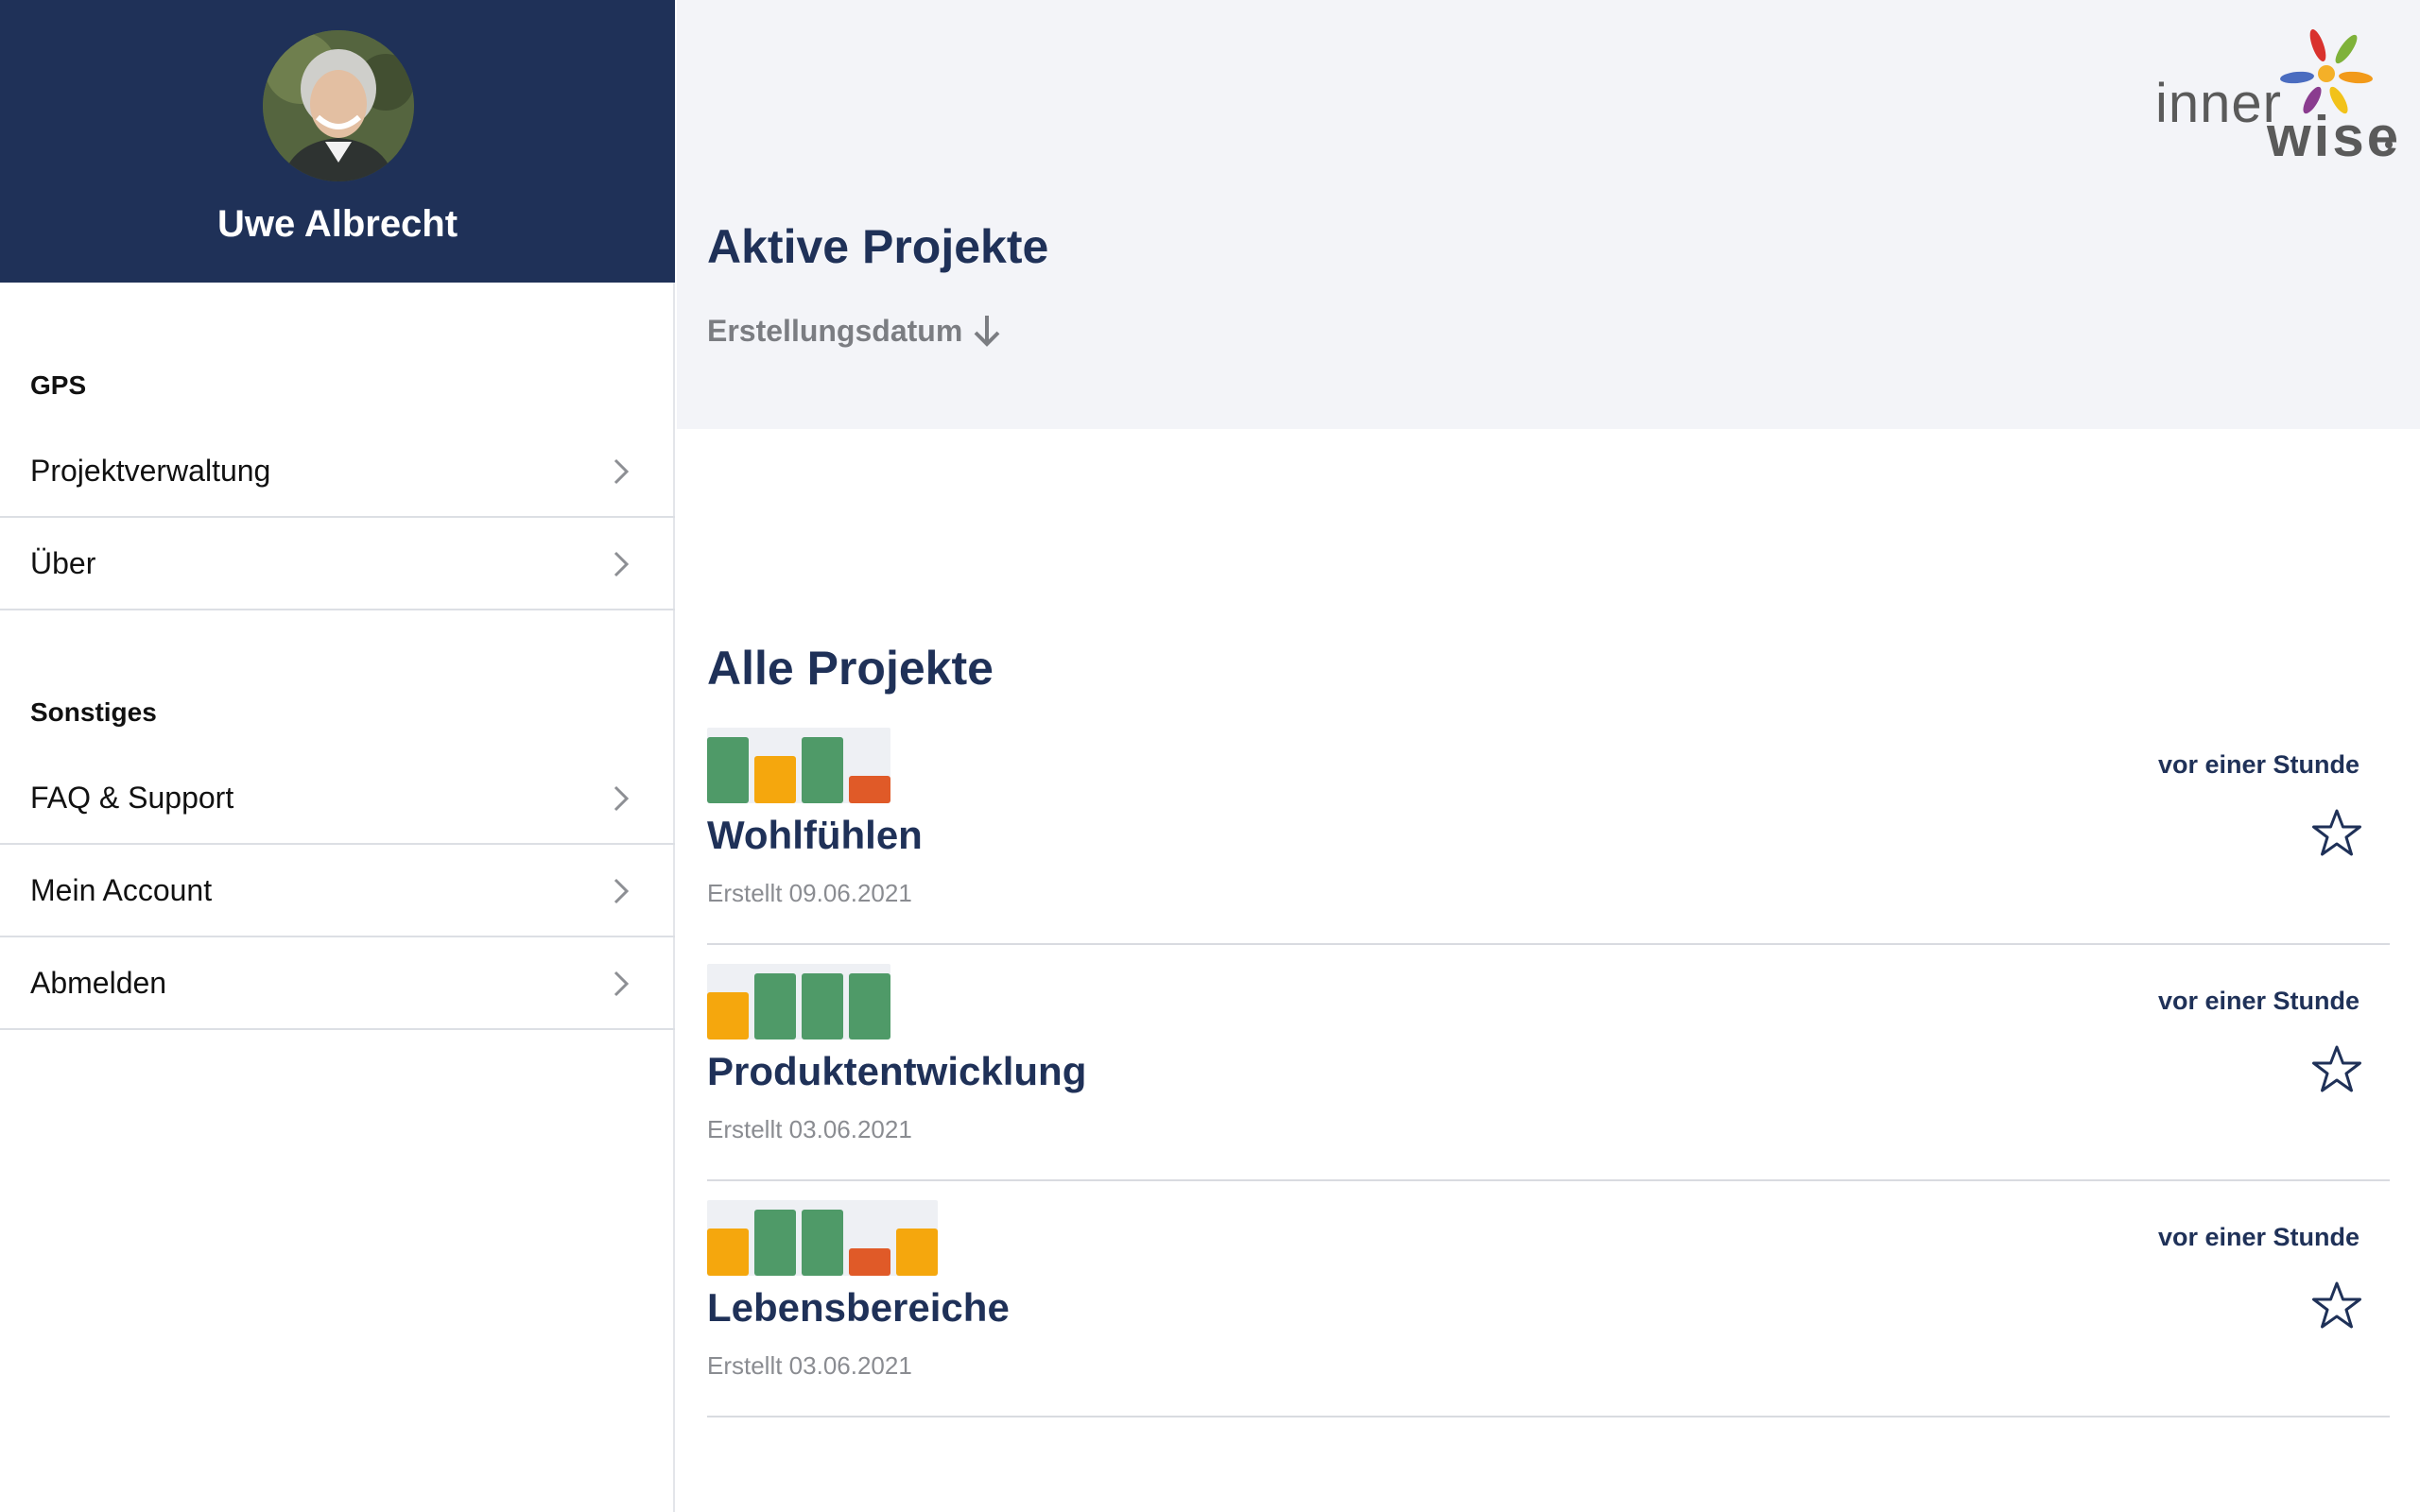  What do you see at coordinates (63, 562) in the screenshot?
I see `sidebar-item-label: Über` at bounding box center [63, 562].